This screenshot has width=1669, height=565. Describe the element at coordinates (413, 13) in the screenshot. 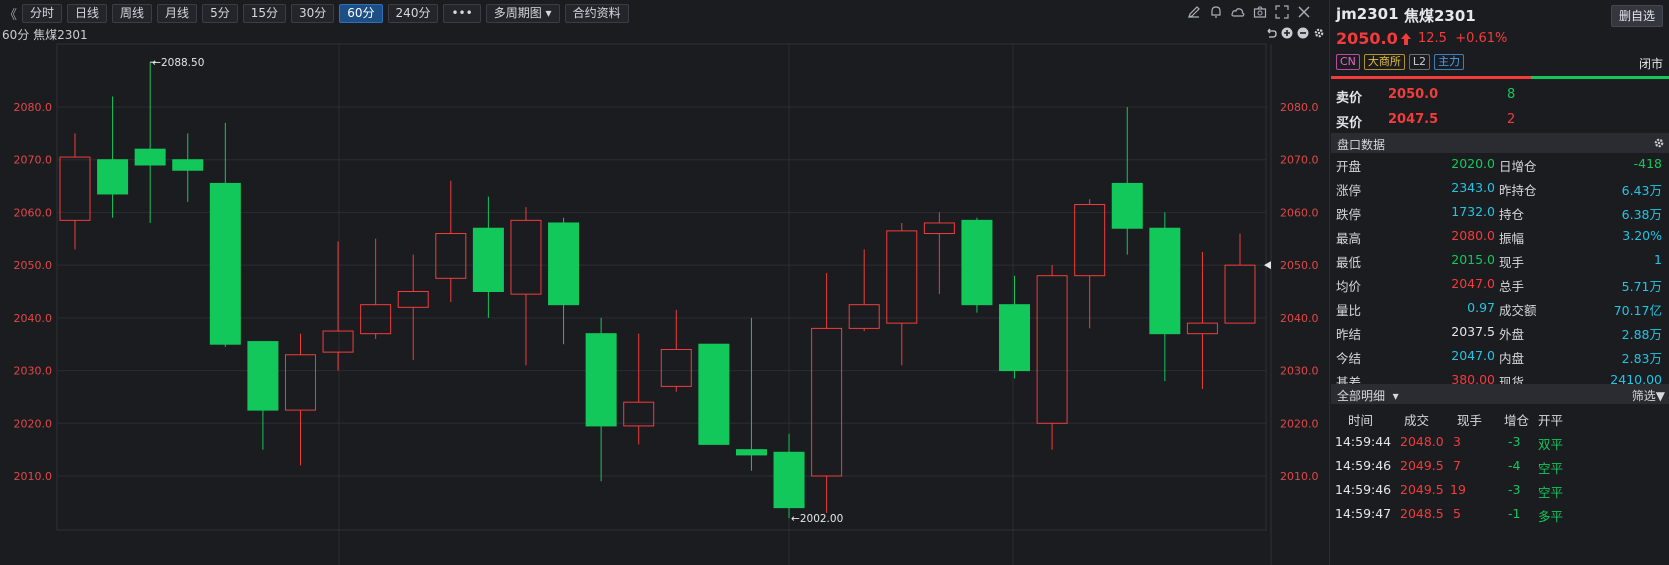

I see `period-tab-240m: 240分` at that location.